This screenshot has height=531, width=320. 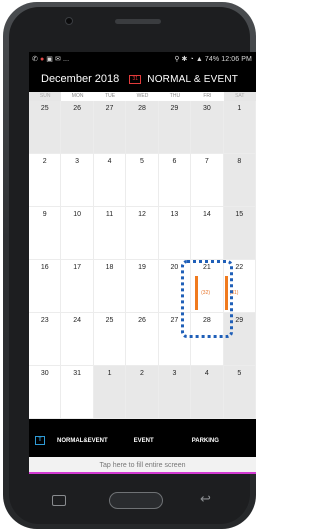 I want to click on tab-event: EVENT, so click(x=144, y=441).